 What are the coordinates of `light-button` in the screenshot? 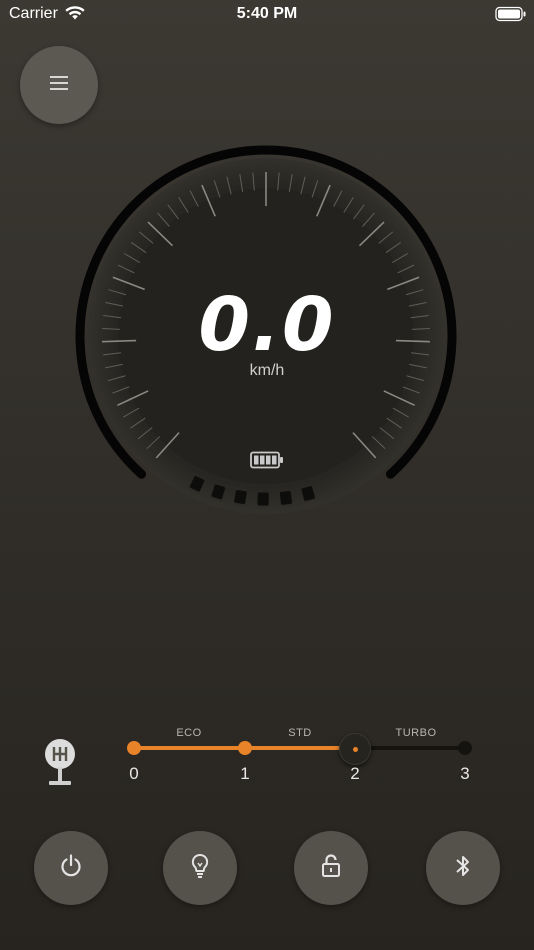 It's located at (200, 868).